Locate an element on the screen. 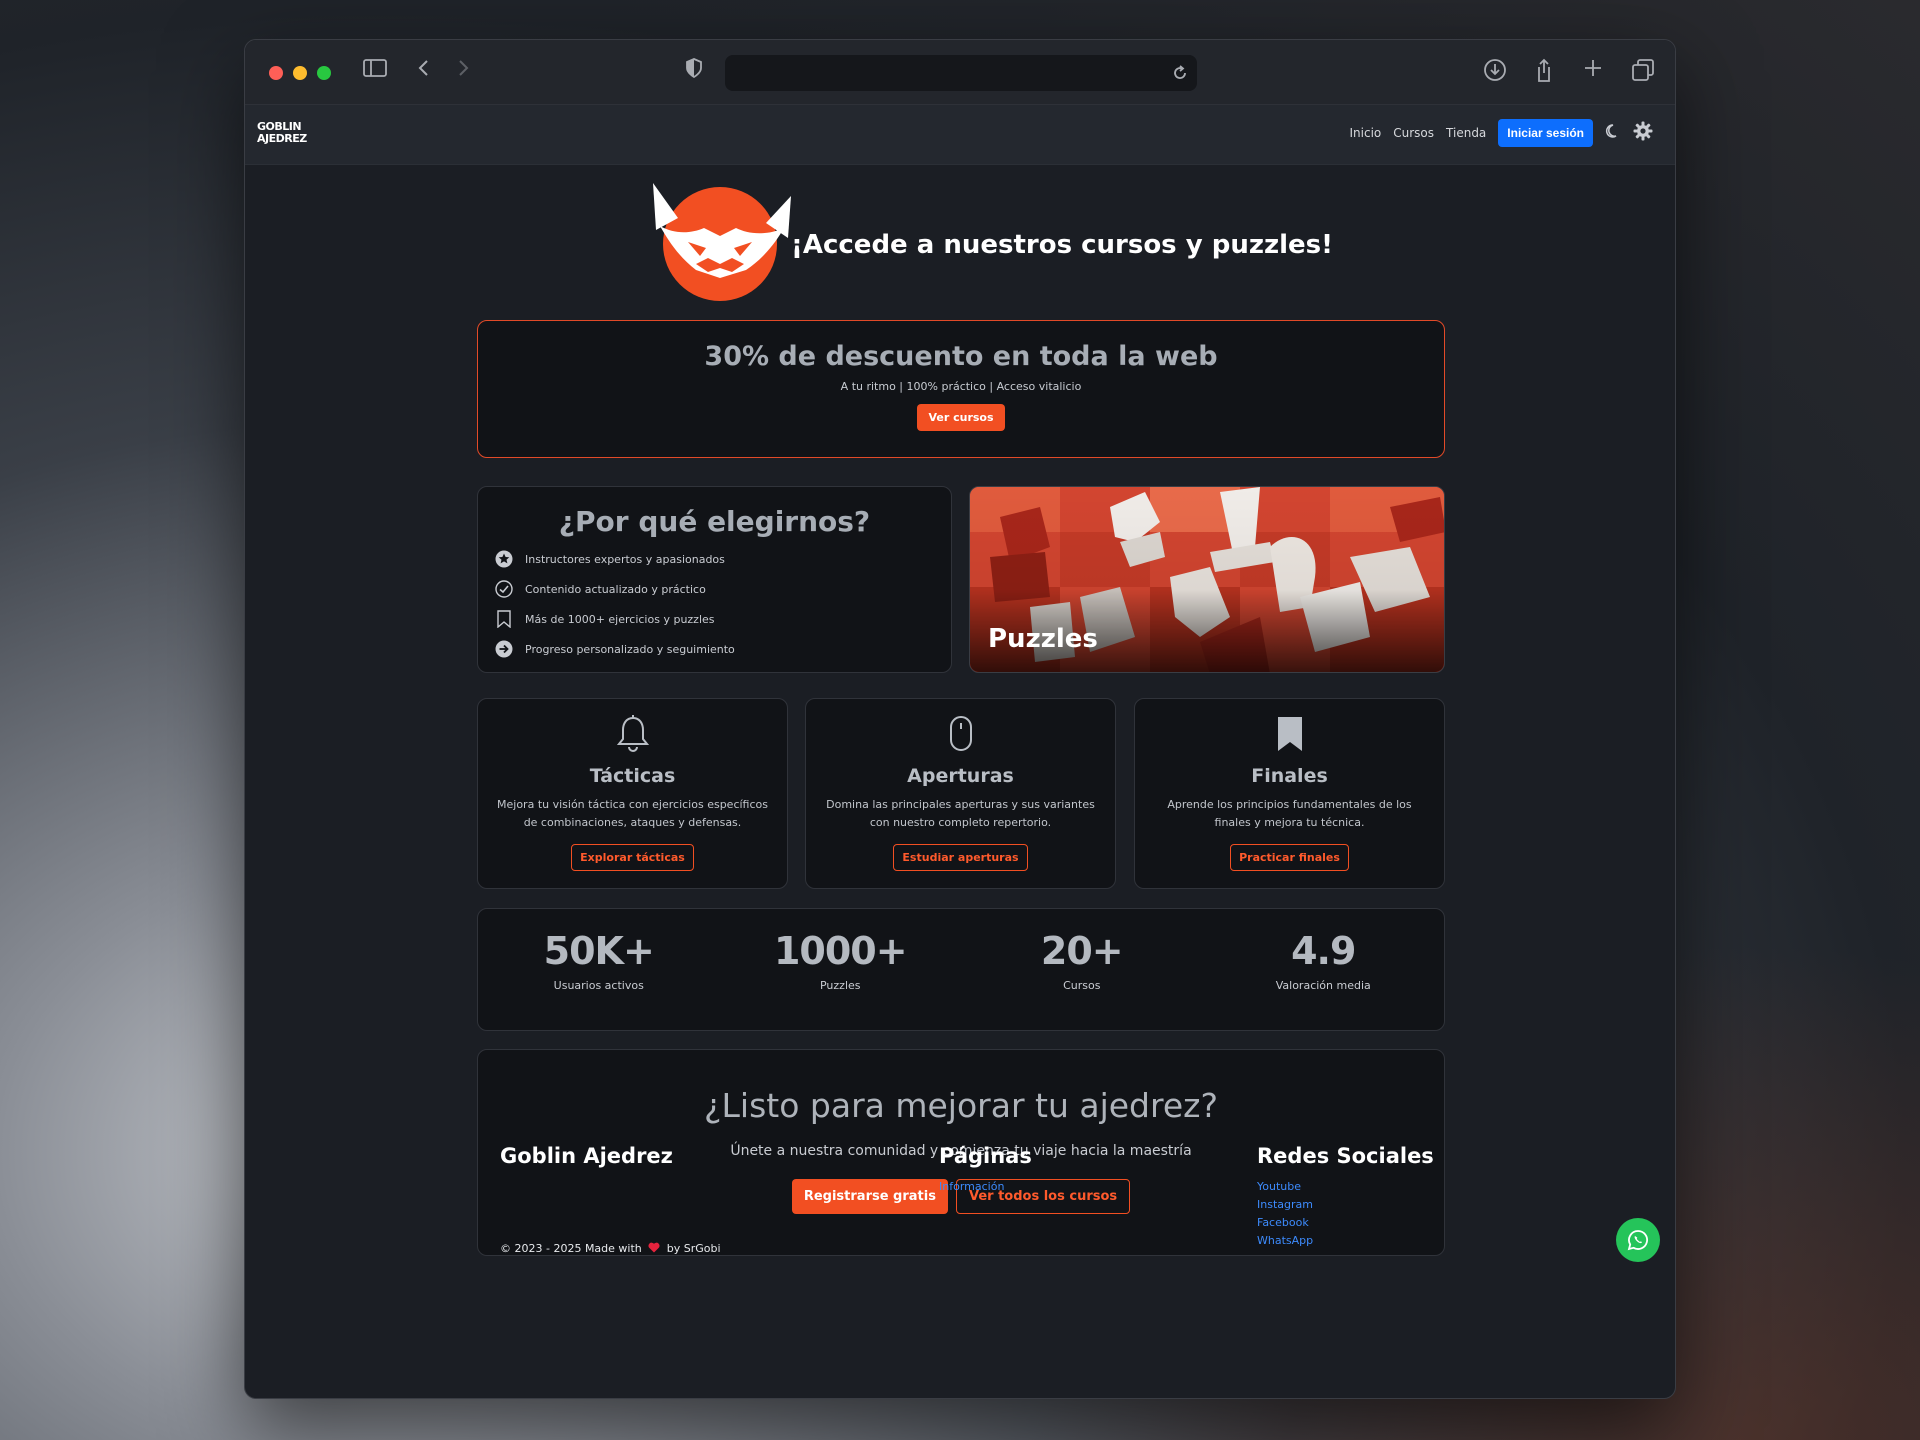 The width and height of the screenshot is (1920, 1440). new-tab-icon is located at coordinates (1593, 72).